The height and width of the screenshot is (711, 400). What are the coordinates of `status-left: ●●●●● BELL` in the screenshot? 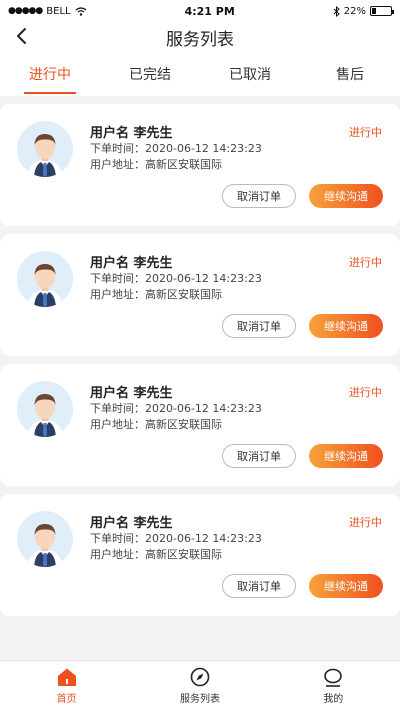 It's located at (47, 11).